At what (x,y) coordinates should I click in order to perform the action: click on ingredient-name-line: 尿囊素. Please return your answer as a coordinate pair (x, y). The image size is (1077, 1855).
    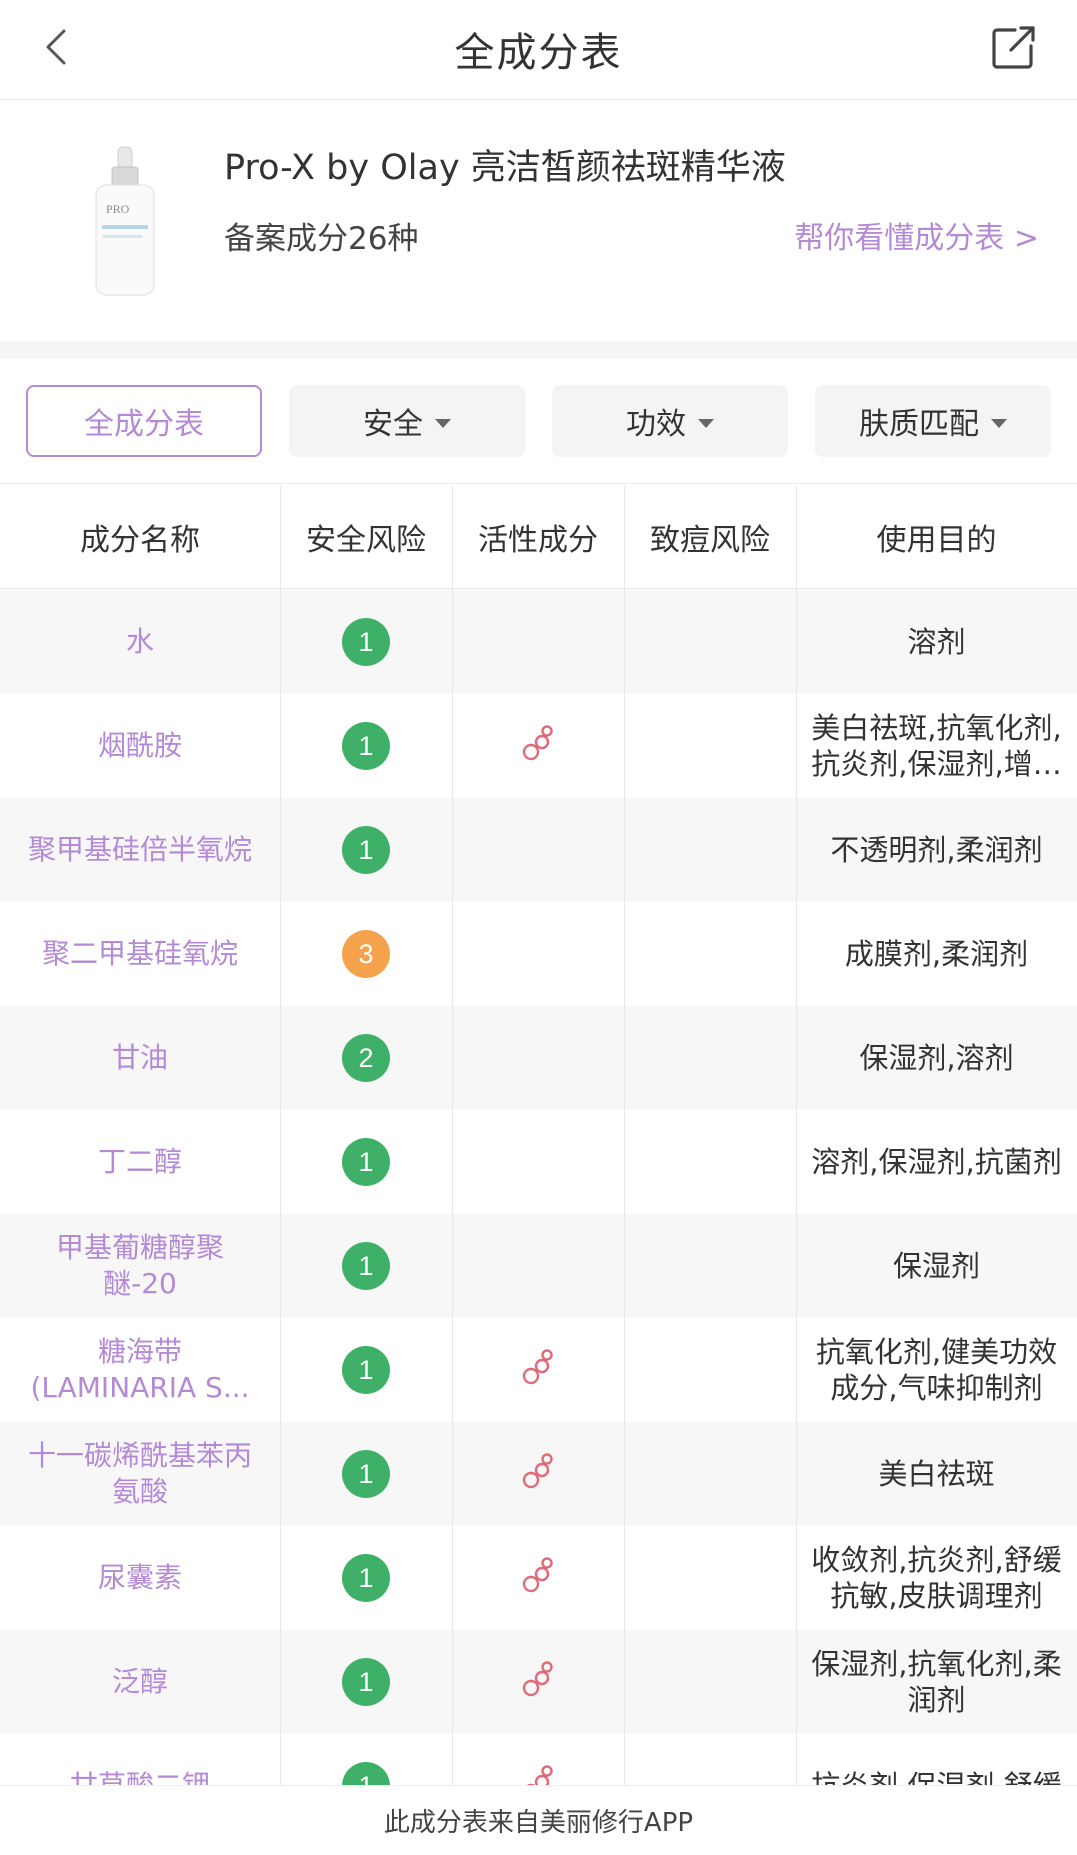
    Looking at the image, I should click on (139, 1577).